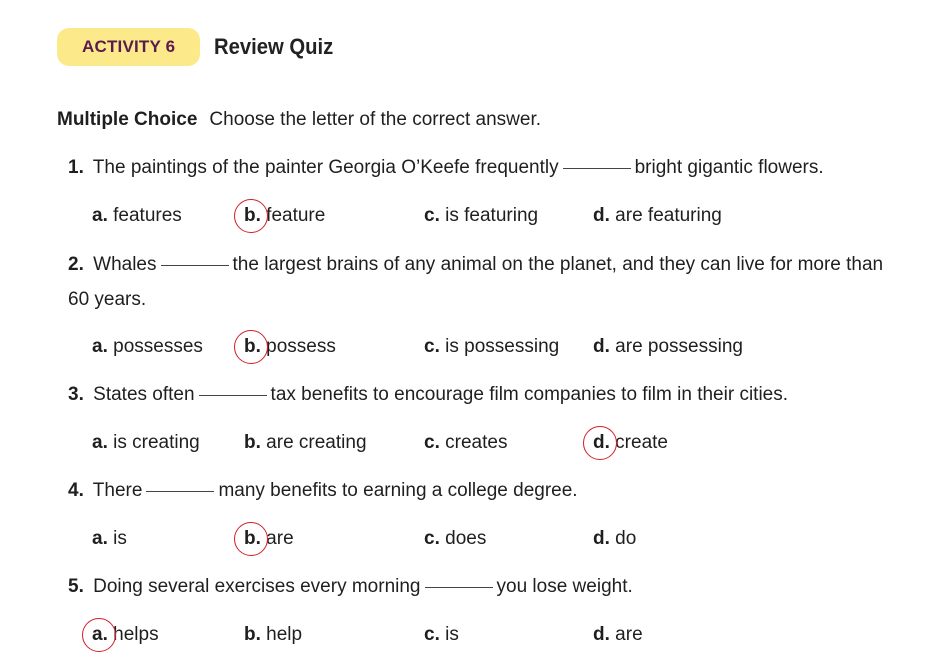  Describe the element at coordinates (641, 442) in the screenshot. I see `option-text: create` at that location.